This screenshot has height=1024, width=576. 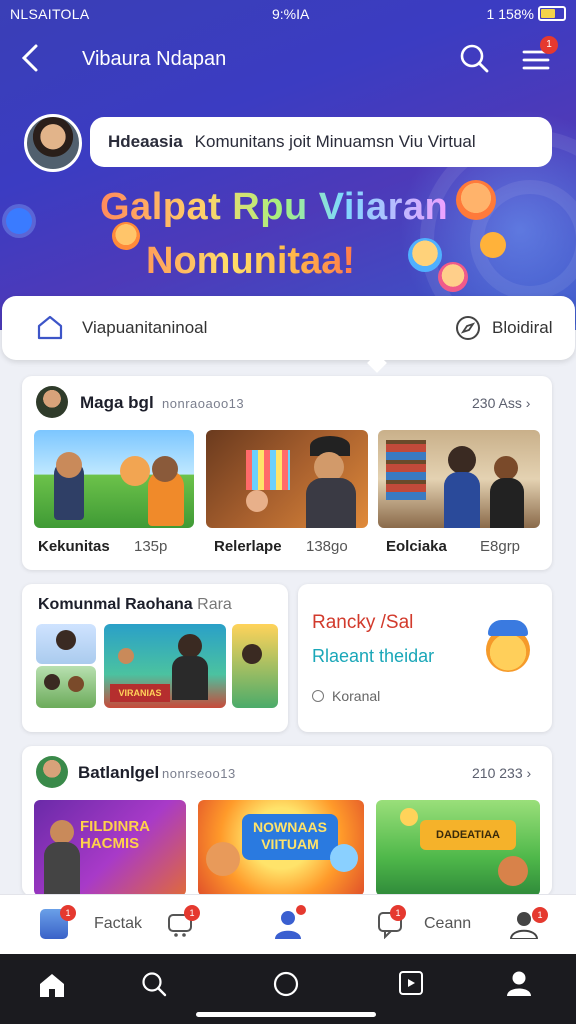 What do you see at coordinates (301, 910) in the screenshot?
I see `status-dot` at bounding box center [301, 910].